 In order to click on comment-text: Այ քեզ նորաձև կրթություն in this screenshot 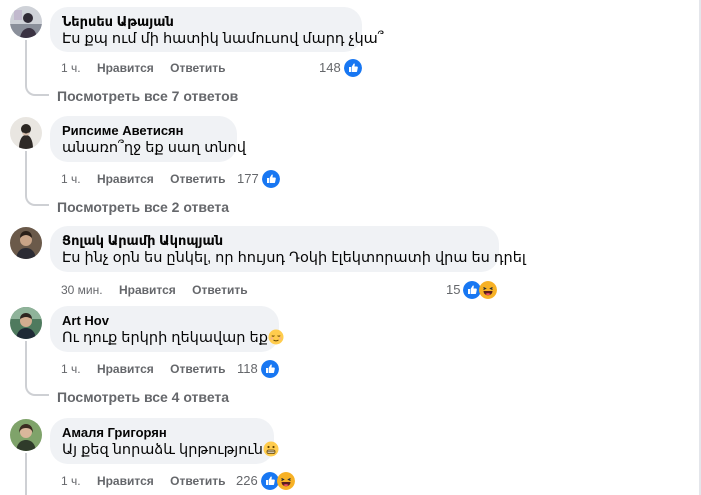, I will do `click(162, 450)`.